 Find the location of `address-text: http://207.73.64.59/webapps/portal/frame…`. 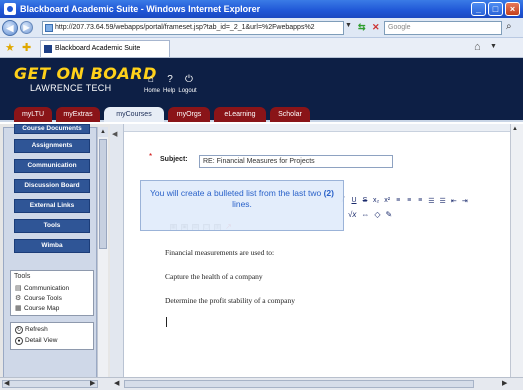

address-text: http://207.73.64.59/webapps/portal/frame… is located at coordinates (185, 27).